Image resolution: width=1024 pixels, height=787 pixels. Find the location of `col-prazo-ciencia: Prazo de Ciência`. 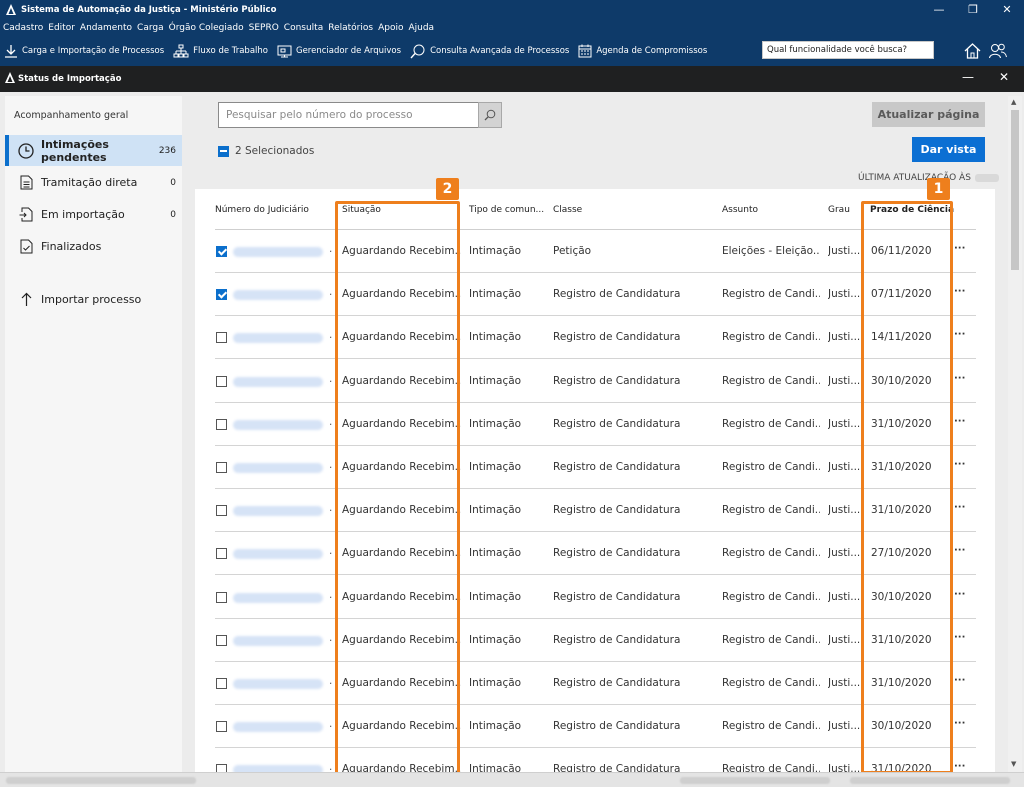

col-prazo-ciencia: Prazo de Ciência is located at coordinates (912, 210).